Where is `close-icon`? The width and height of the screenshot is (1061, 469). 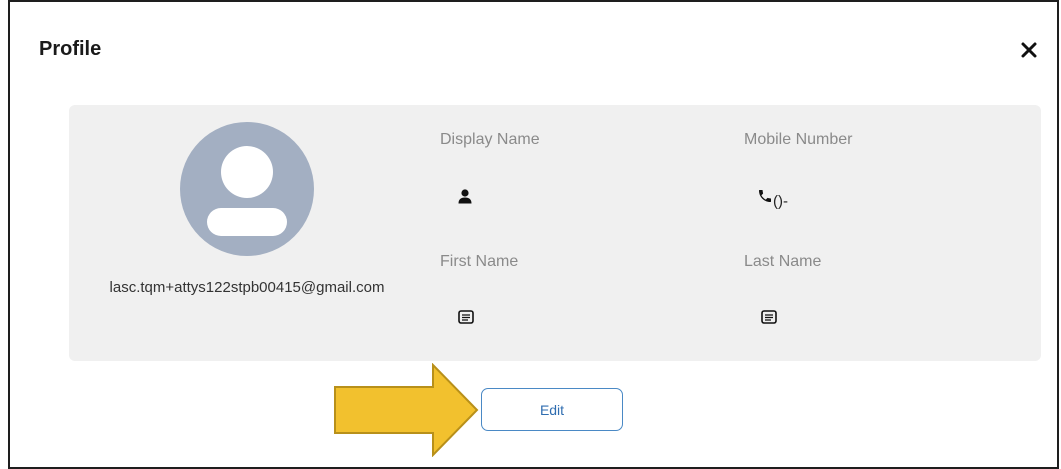 close-icon is located at coordinates (1029, 50).